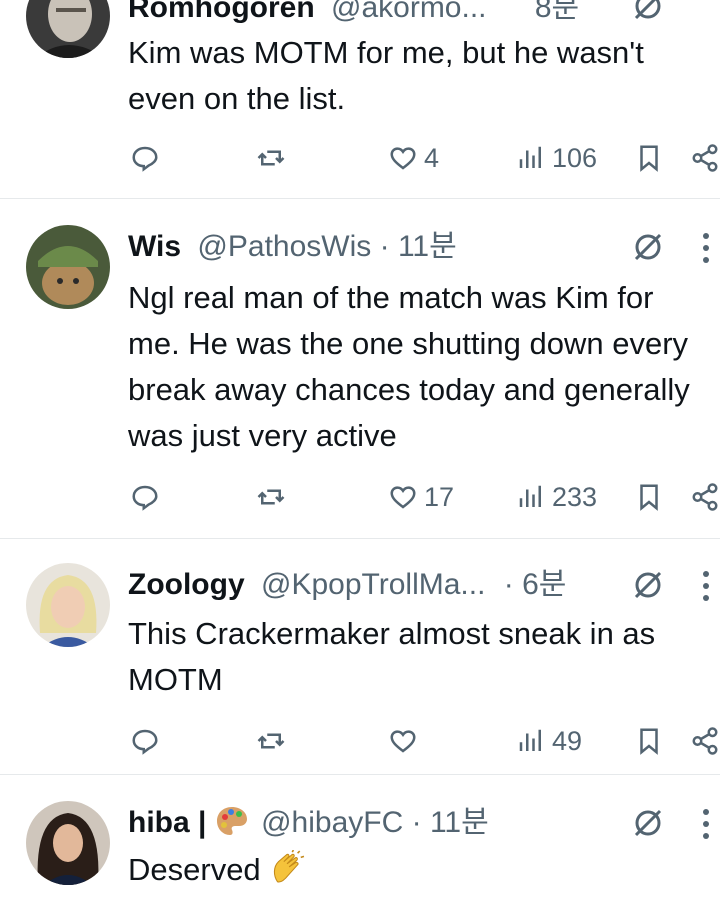 Image resolution: width=720 pixels, height=912 pixels. What do you see at coordinates (167, 822) in the screenshot?
I see `author-name: hiba |` at bounding box center [167, 822].